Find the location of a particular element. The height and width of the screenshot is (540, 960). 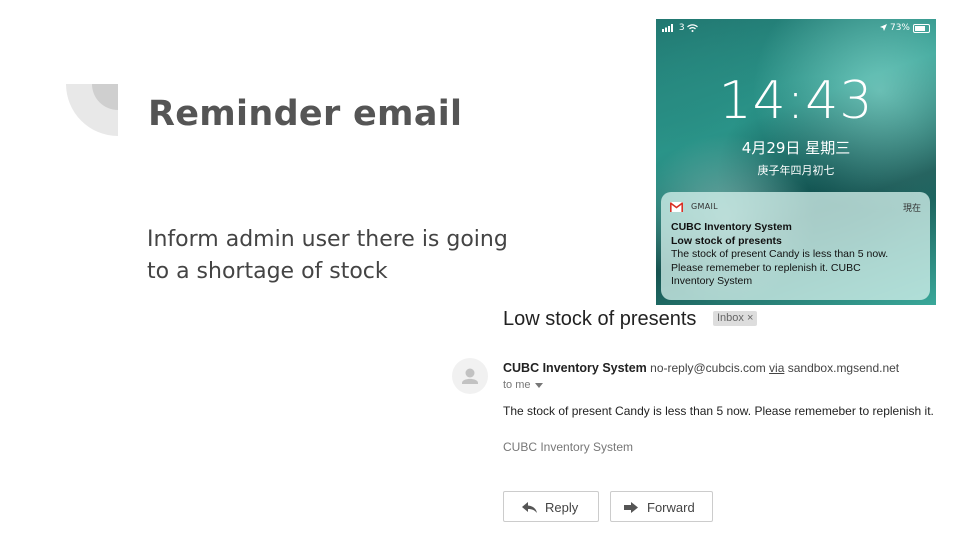

status-bar: 3 73% is located at coordinates (795, 29).